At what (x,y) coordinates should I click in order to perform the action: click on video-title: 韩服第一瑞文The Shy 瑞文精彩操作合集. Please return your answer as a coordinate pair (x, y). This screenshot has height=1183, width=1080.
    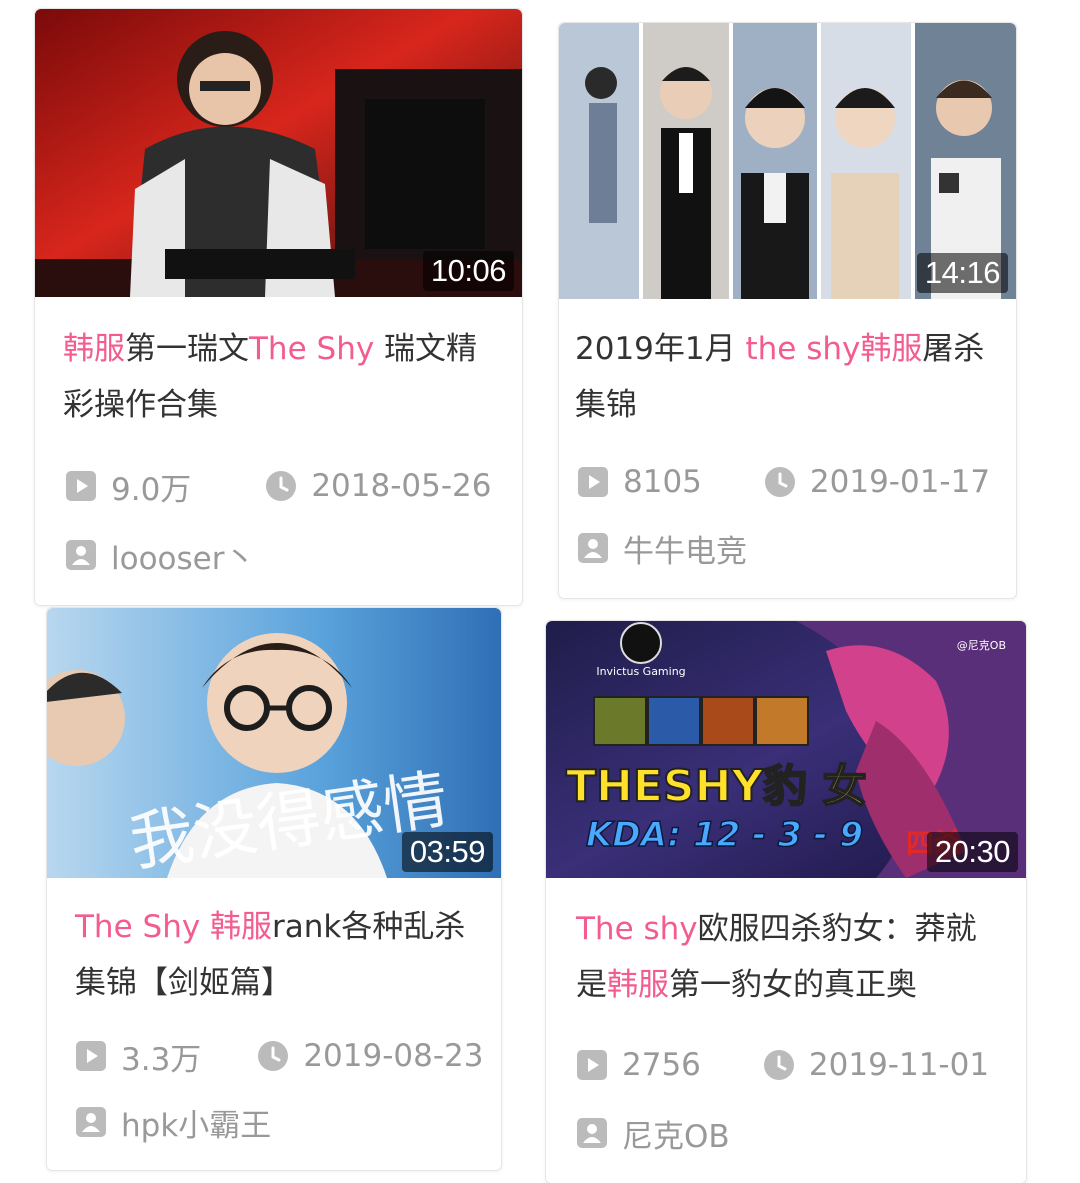
    Looking at the image, I should click on (283, 377).